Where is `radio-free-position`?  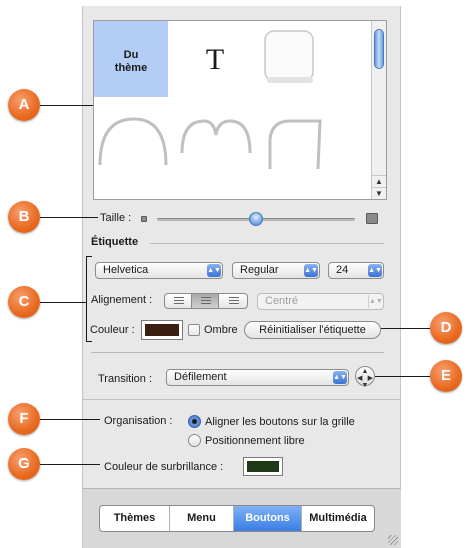
radio-free-position is located at coordinates (194, 440).